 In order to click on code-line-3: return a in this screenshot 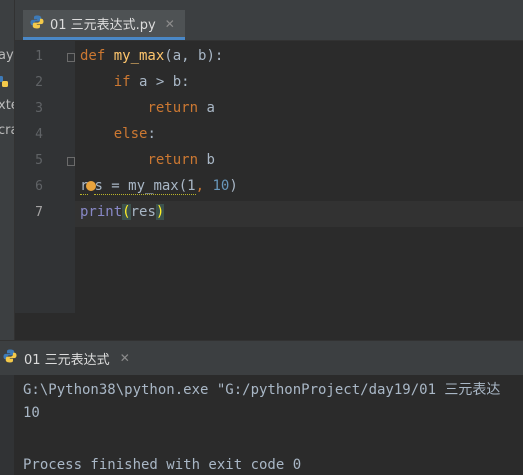, I will do `click(181, 108)`.